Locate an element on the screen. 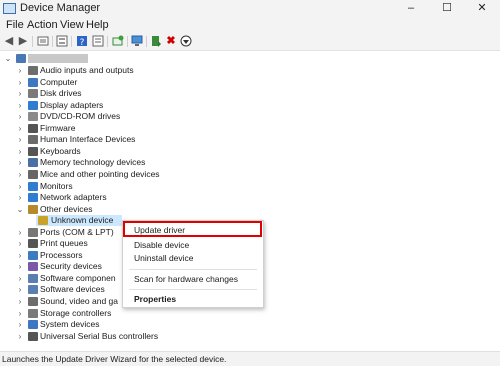 This screenshot has height=366, width=500. tree-category-item: › System devices is located at coordinates (122, 324).